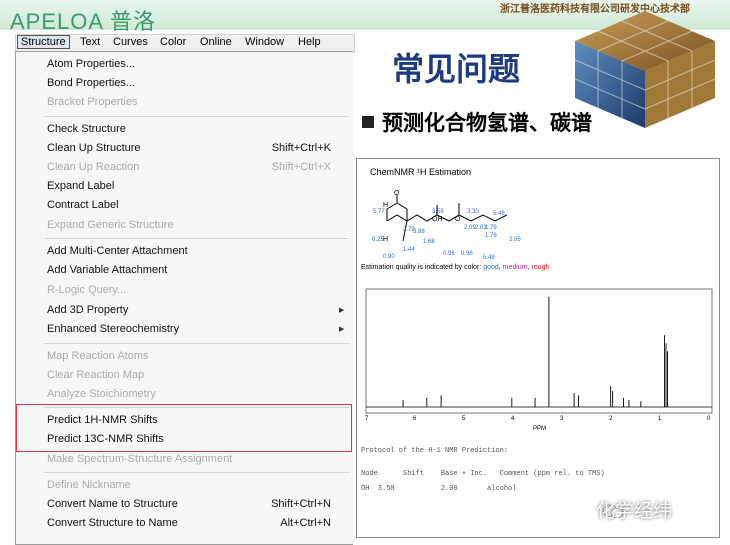  Describe the element at coordinates (456, 69) in the screenshot. I see `slide-title: 常见问题` at that location.